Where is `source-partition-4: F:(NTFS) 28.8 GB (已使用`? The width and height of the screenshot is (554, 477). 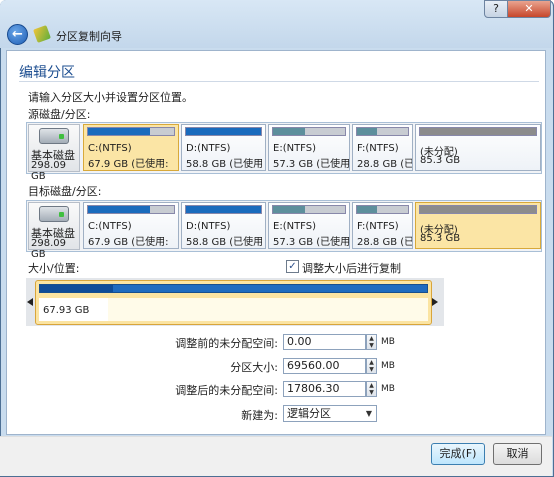
source-partition-4: F:(NTFS) 28.8 GB (已使用 is located at coordinates (382, 147).